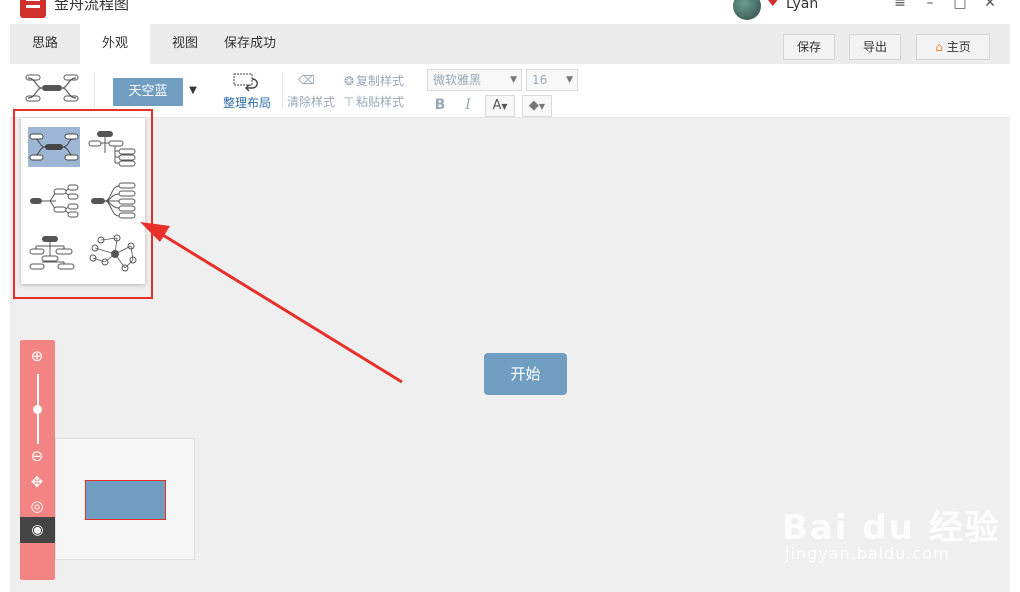 Image resolution: width=1020 pixels, height=592 pixels. Describe the element at coordinates (468, 106) in the screenshot. I see `italic-button: I` at that location.